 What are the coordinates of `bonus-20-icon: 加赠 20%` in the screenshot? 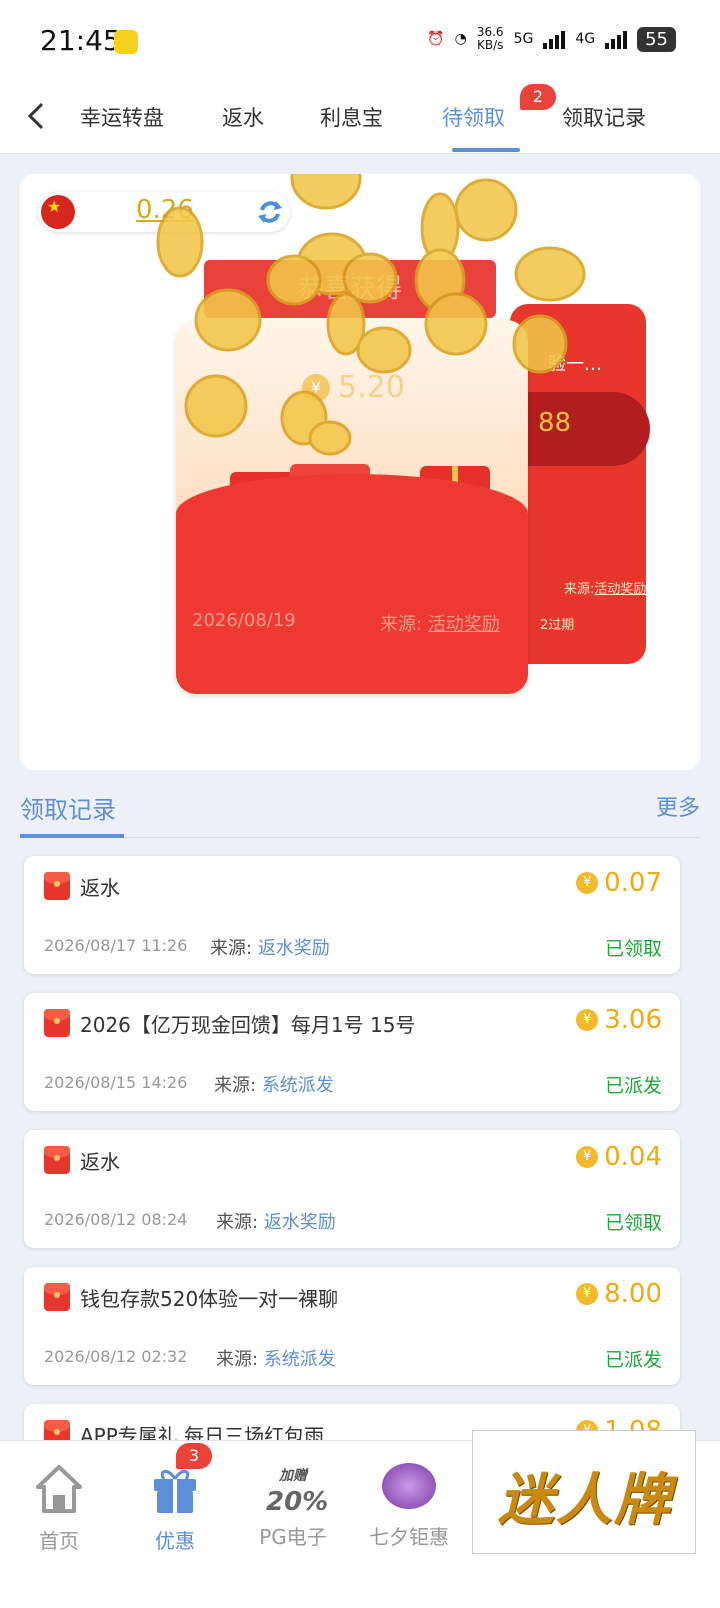 It's located at (297, 1489).